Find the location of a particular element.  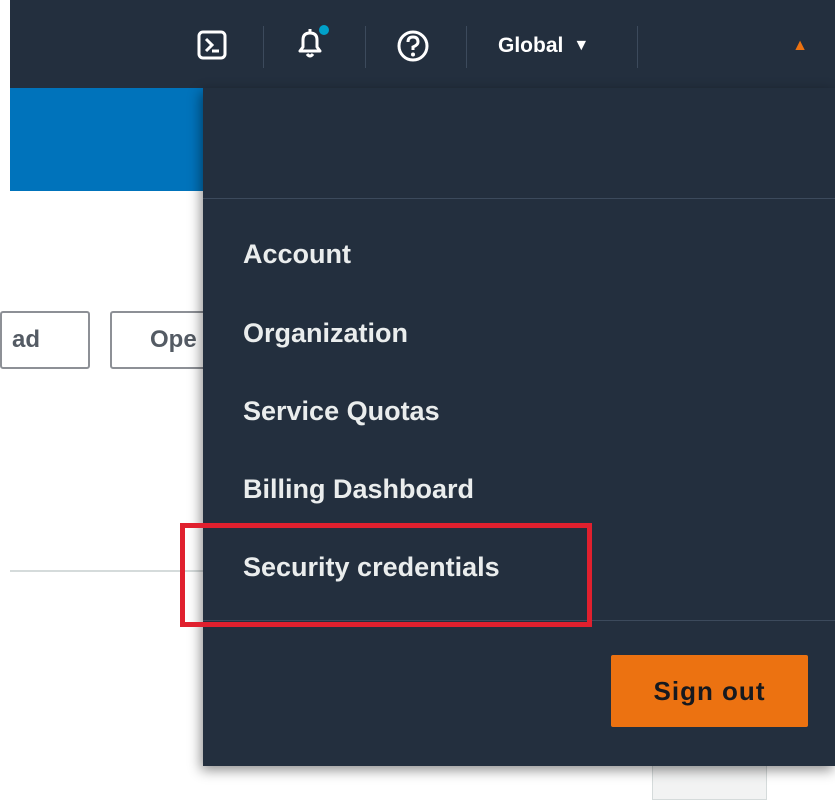

background-button-label: ad is located at coordinates (26, 339).